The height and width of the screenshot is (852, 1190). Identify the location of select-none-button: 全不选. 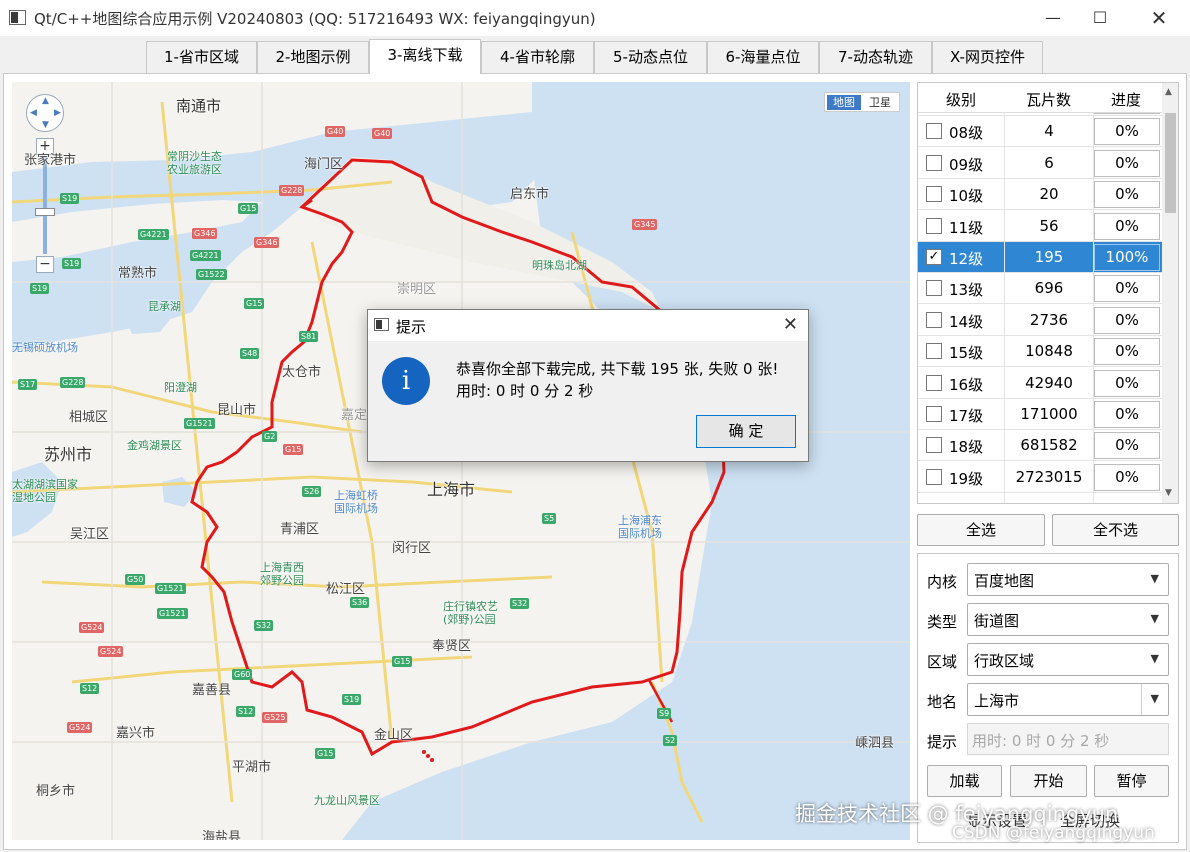
(1115, 530).